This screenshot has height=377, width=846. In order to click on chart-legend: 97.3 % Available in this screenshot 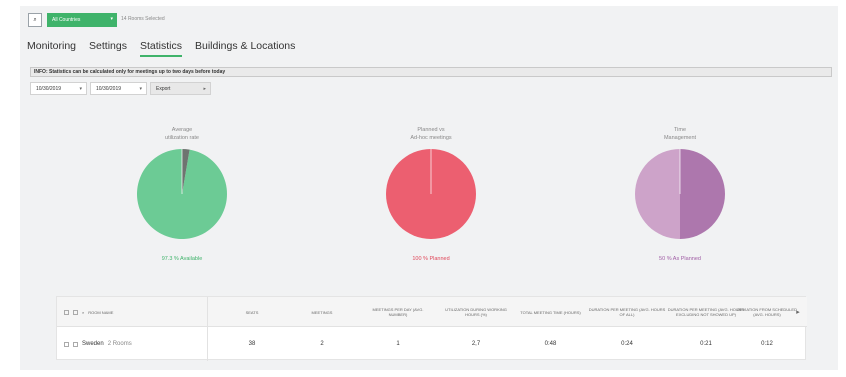, I will do `click(182, 259)`.